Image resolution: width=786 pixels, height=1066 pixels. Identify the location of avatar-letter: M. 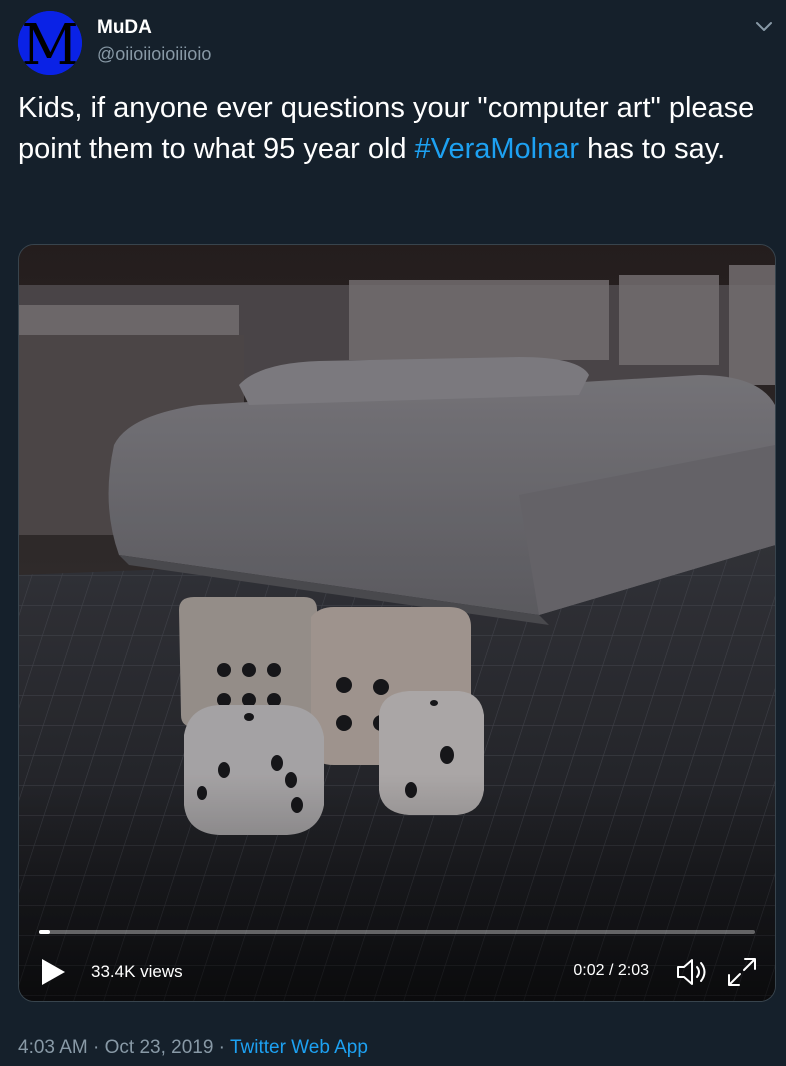
(49, 44).